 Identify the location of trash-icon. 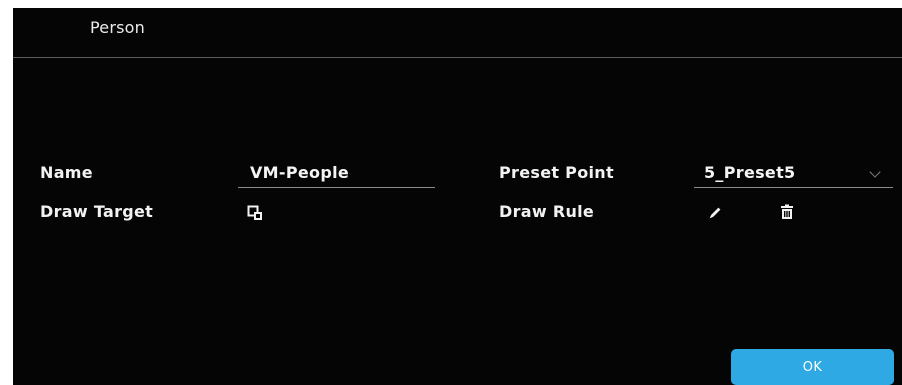
(787, 212).